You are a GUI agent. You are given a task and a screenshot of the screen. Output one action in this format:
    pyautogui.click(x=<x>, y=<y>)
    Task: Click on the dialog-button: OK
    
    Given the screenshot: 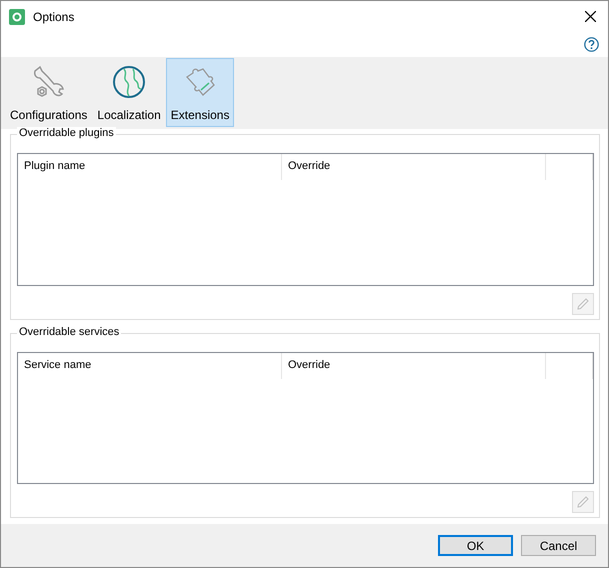 What is the action you would take?
    pyautogui.click(x=475, y=545)
    